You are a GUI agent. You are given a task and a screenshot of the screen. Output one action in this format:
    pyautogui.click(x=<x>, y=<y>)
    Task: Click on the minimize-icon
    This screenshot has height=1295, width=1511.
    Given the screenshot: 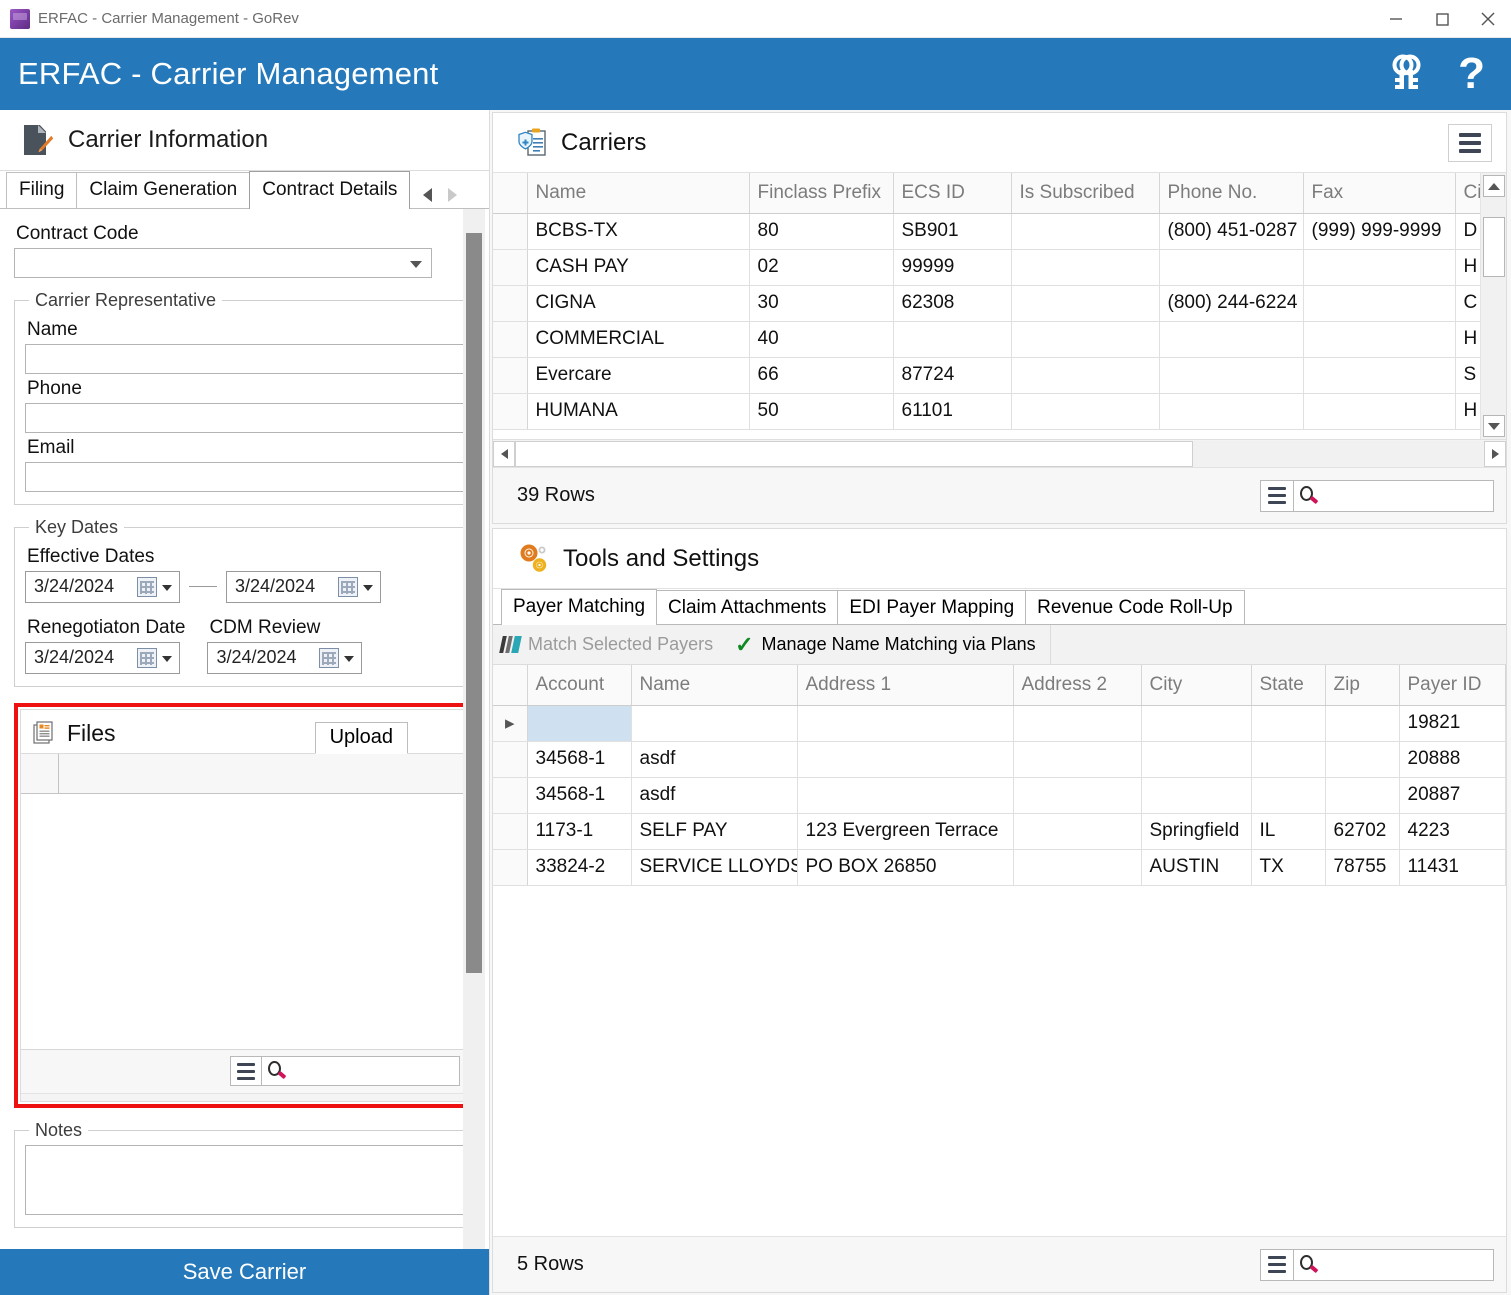 What is the action you would take?
    pyautogui.click(x=1396, y=19)
    